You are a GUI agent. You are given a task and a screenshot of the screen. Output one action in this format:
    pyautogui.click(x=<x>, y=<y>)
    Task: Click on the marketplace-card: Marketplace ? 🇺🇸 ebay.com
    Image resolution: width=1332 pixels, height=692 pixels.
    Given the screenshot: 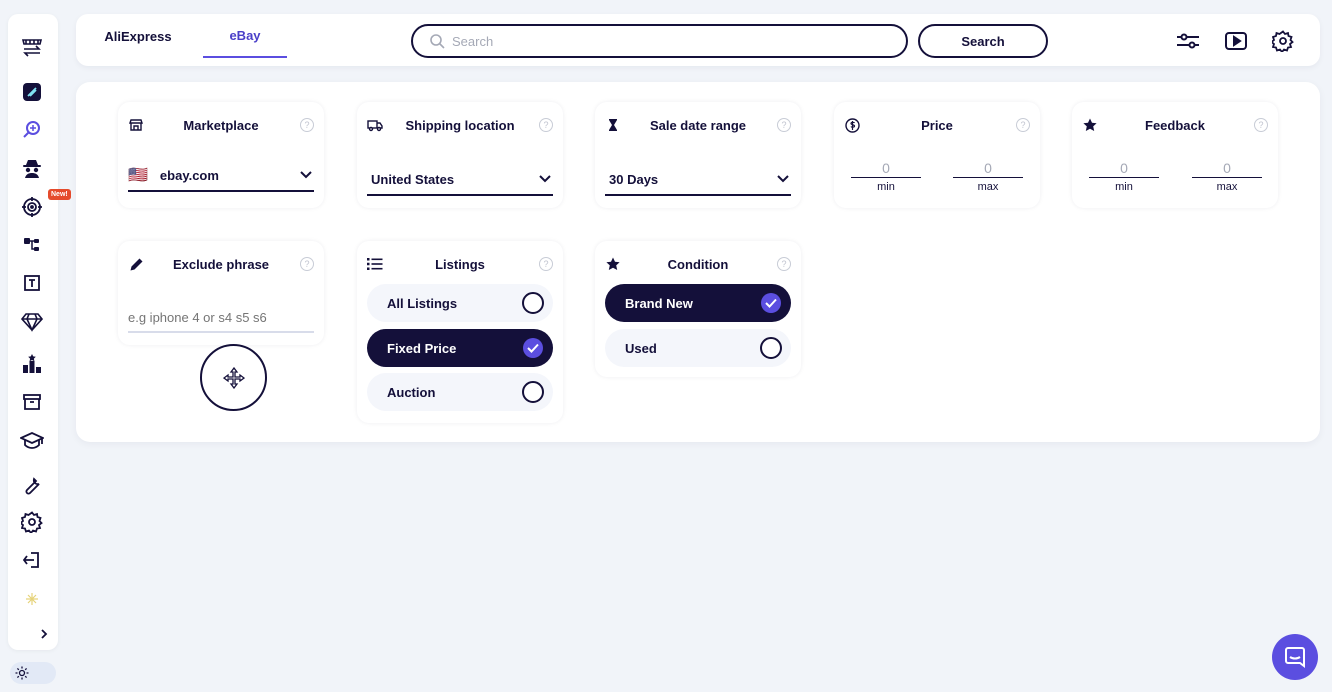 What is the action you would take?
    pyautogui.click(x=221, y=155)
    